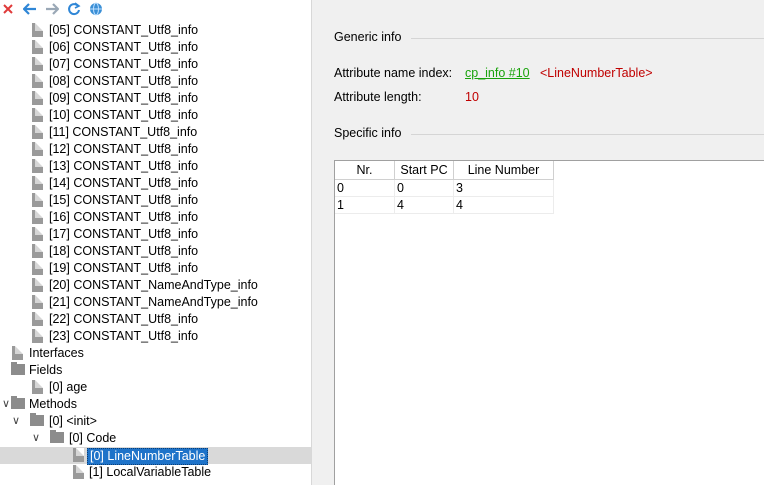 The image size is (764, 485). I want to click on table-cell: 3, so click(504, 188).